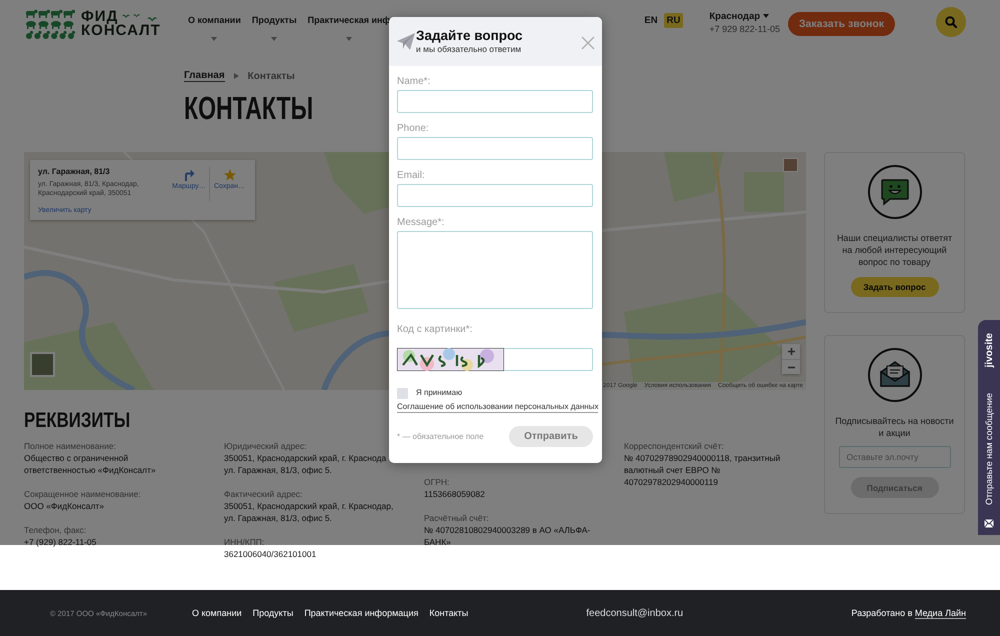 The width and height of the screenshot is (1000, 636). Describe the element at coordinates (435, 330) in the screenshot. I see `field-label: Код с картинки*:` at that location.